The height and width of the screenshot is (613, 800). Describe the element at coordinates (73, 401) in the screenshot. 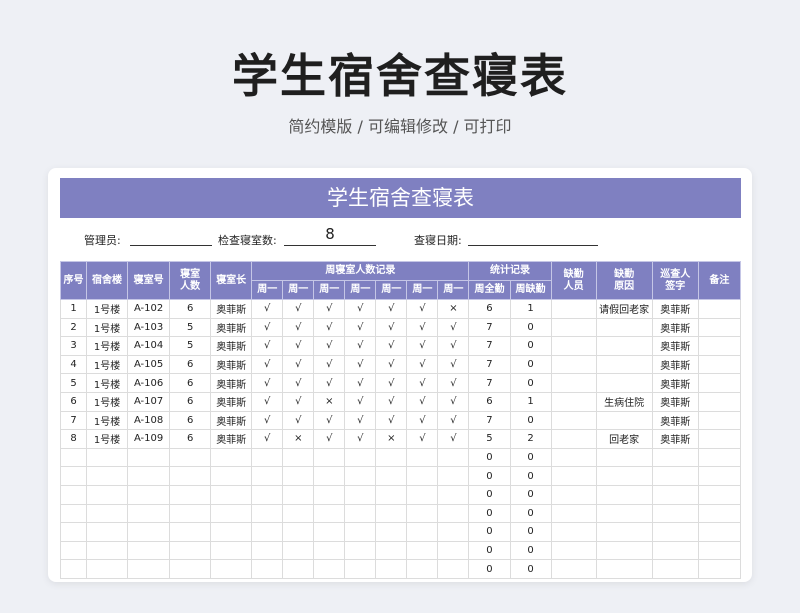

I see `seq-cell: 6` at that location.